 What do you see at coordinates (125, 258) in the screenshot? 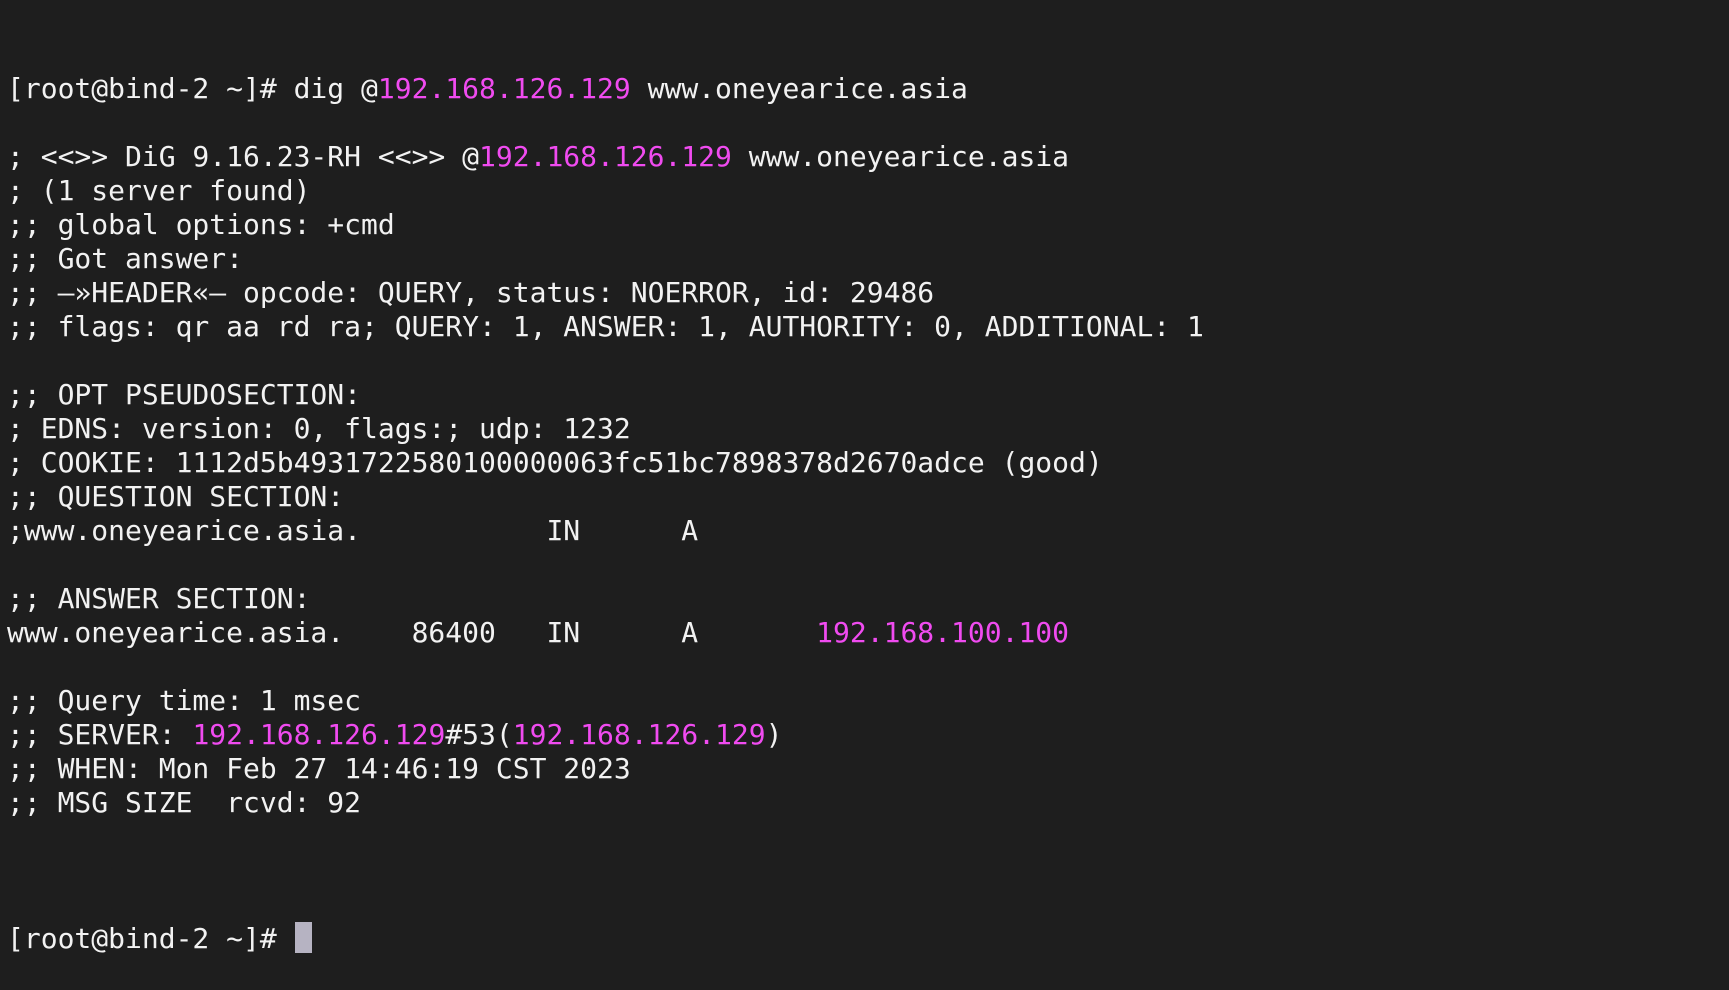
I see `output-text: ;; Got answer:` at bounding box center [125, 258].